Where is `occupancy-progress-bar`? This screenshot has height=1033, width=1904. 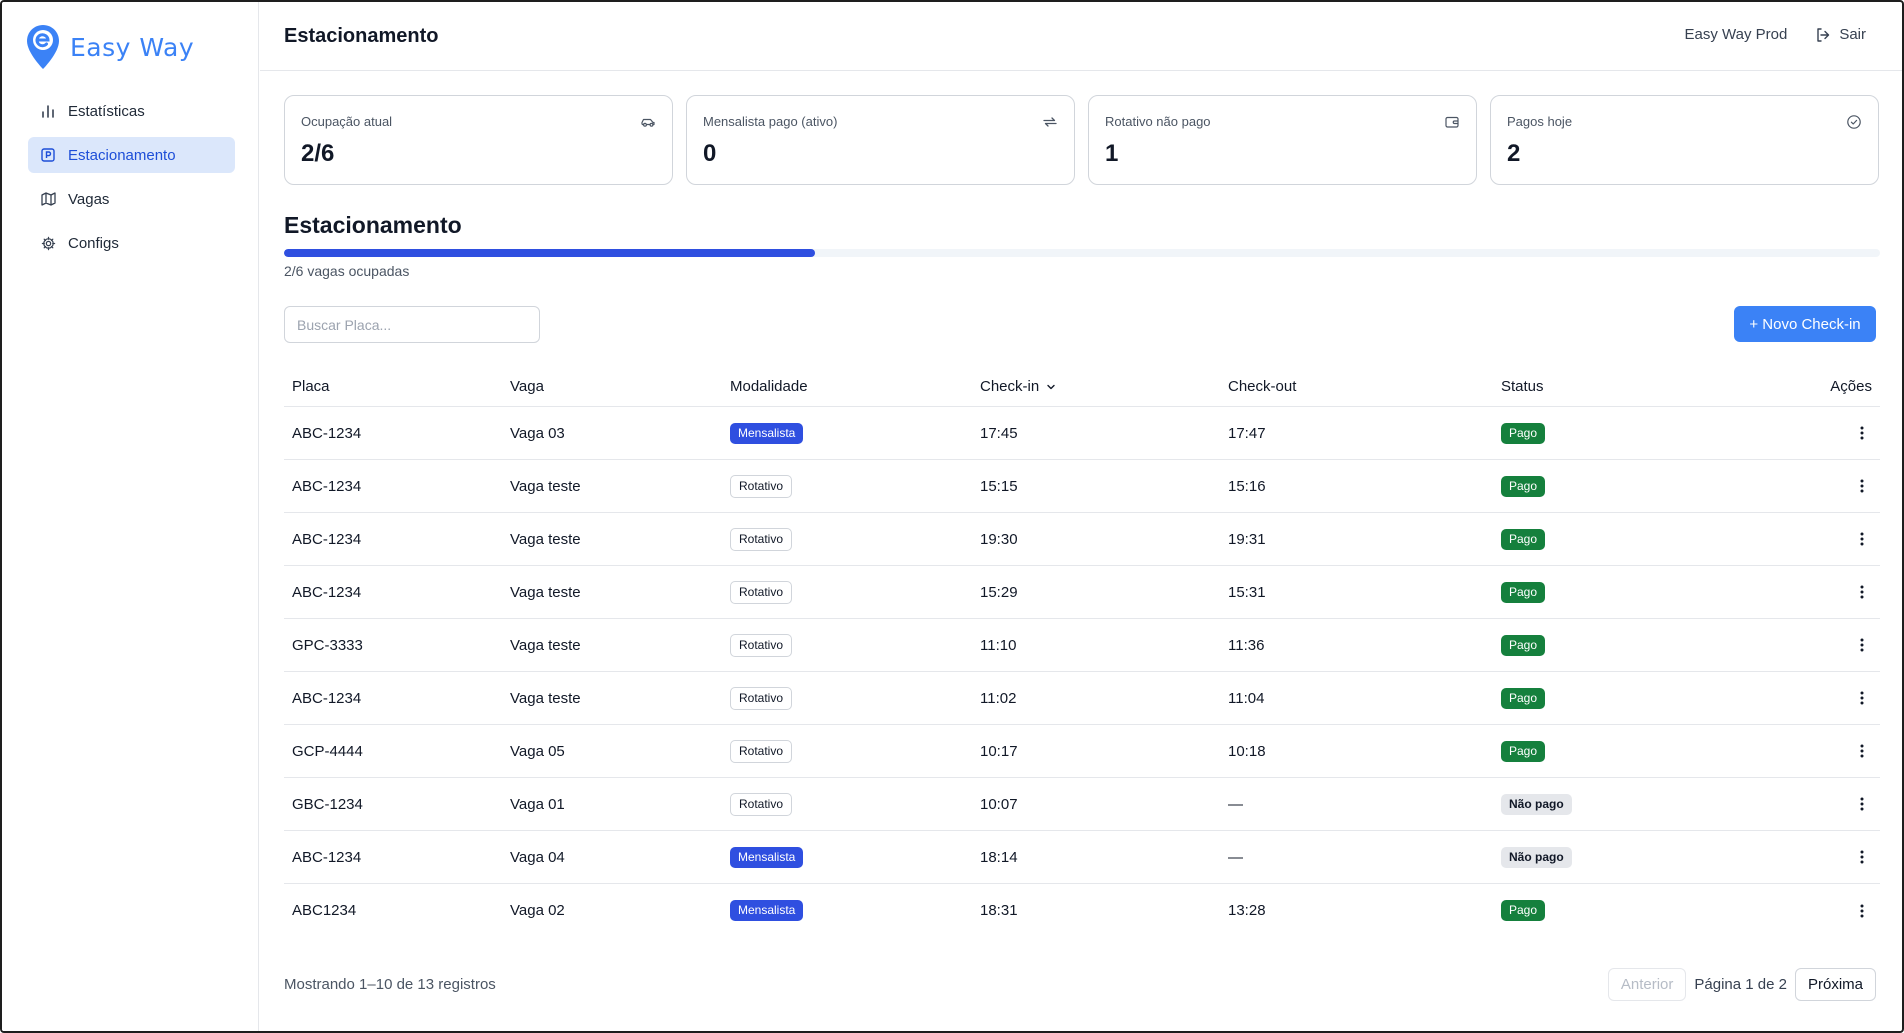 occupancy-progress-bar is located at coordinates (1082, 253).